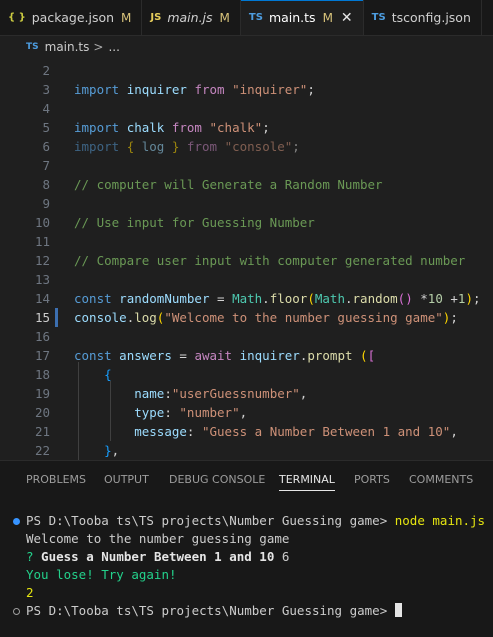 The width and height of the screenshot is (493, 637). I want to click on panel-tab-terminal: TERMINAL, so click(307, 480).